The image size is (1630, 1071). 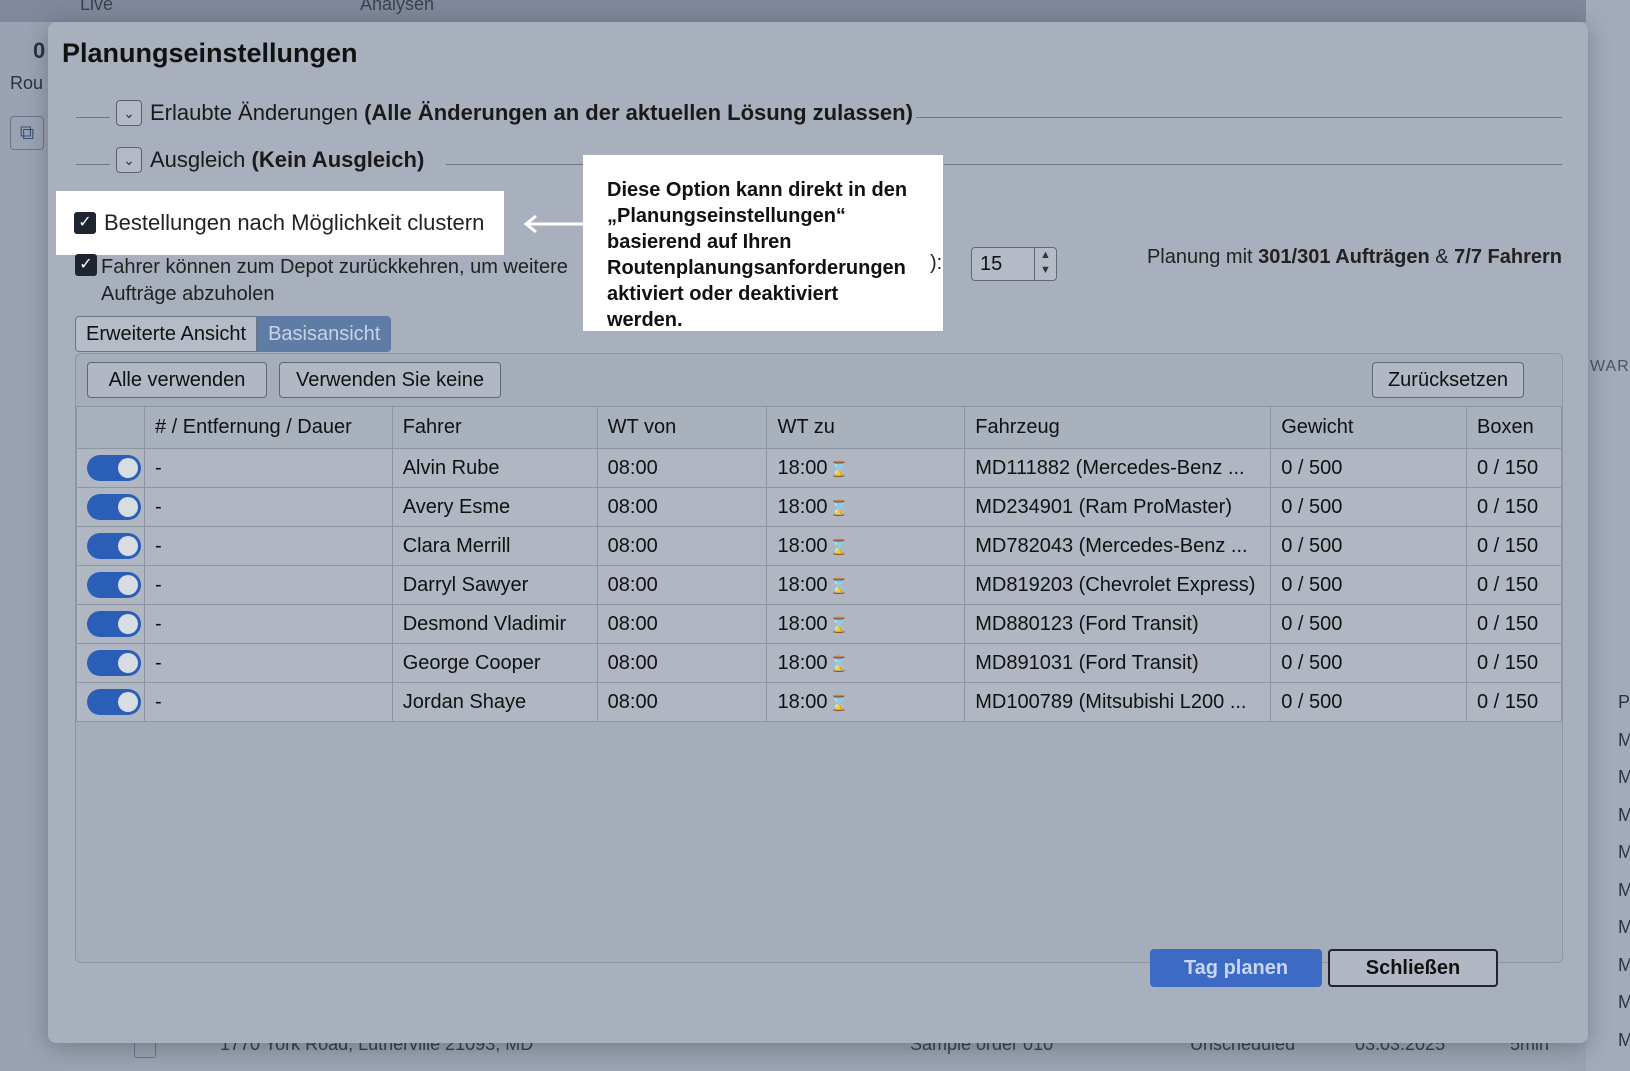 What do you see at coordinates (27, 133) in the screenshot?
I see `copy-icon: ⧉` at bounding box center [27, 133].